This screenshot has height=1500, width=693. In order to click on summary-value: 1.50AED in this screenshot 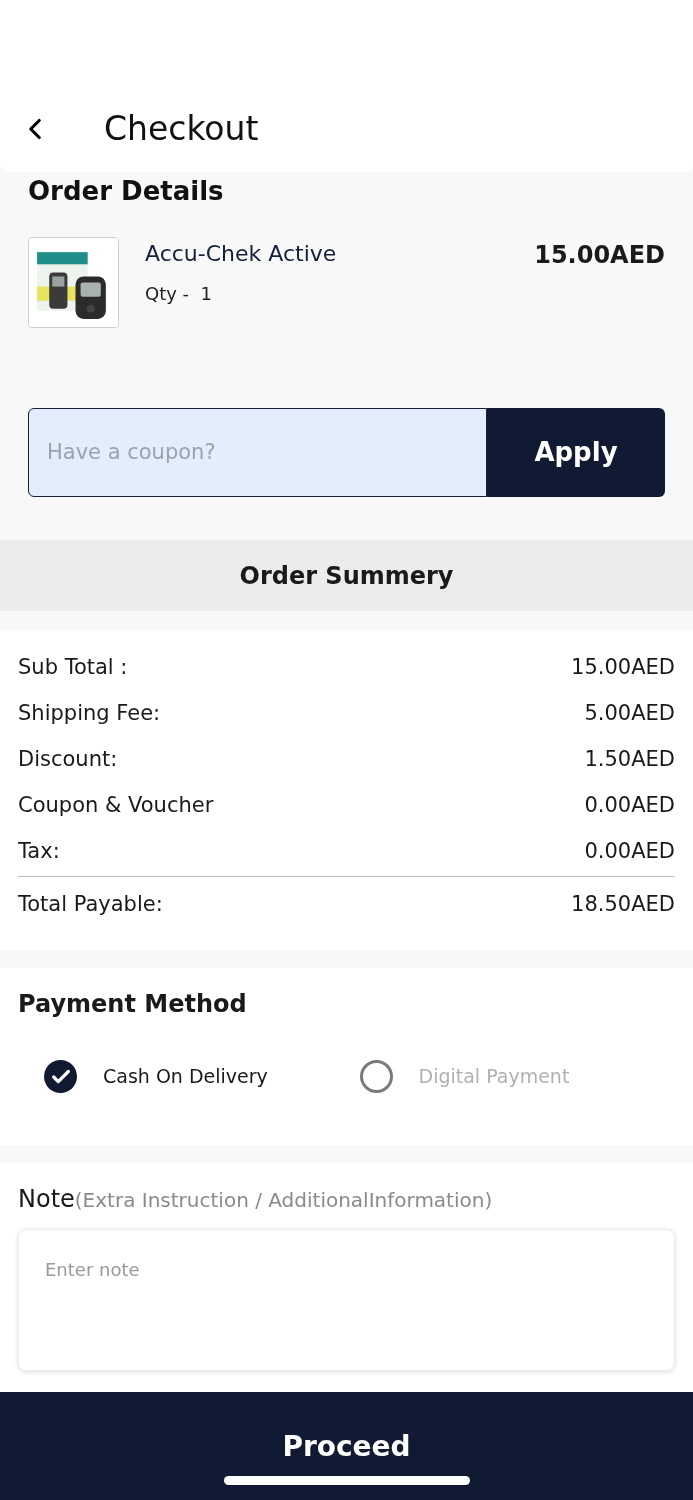, I will do `click(629, 759)`.